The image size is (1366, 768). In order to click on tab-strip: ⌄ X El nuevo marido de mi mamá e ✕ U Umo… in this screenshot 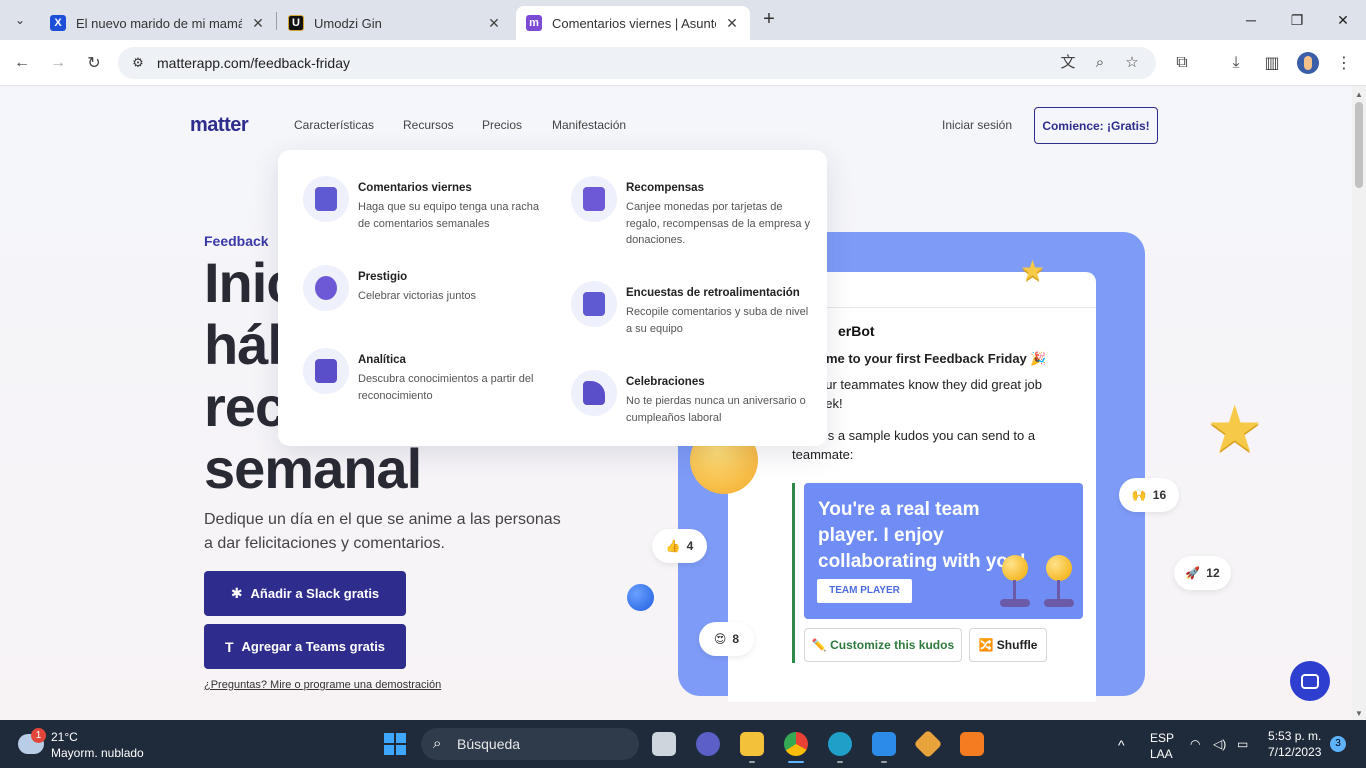, I will do `click(683, 20)`.